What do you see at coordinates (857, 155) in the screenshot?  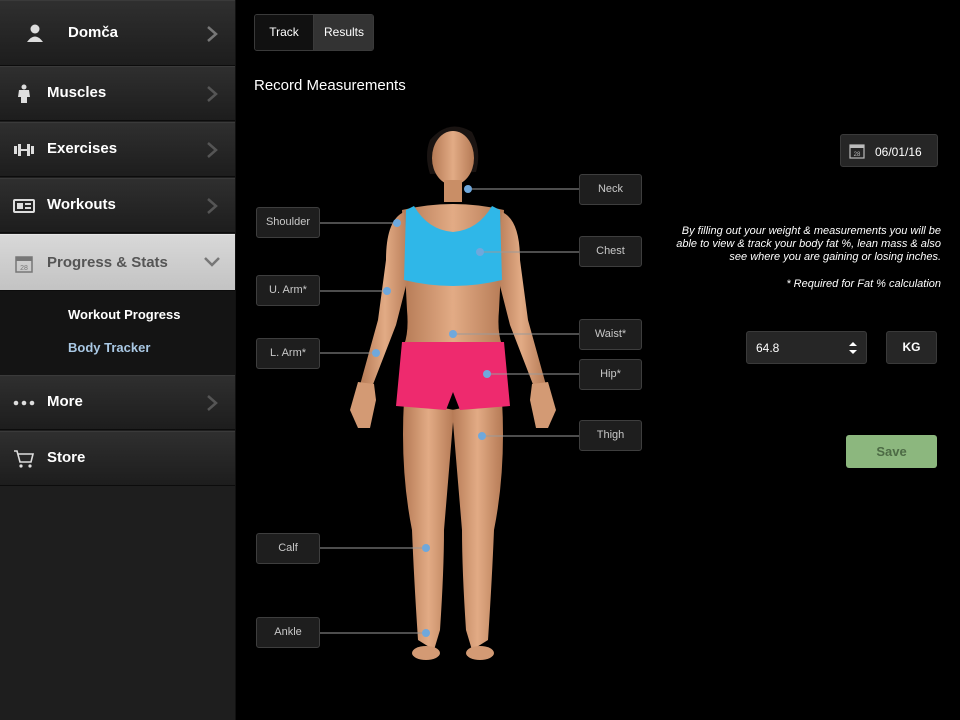 I see `svg-text: 28` at bounding box center [857, 155].